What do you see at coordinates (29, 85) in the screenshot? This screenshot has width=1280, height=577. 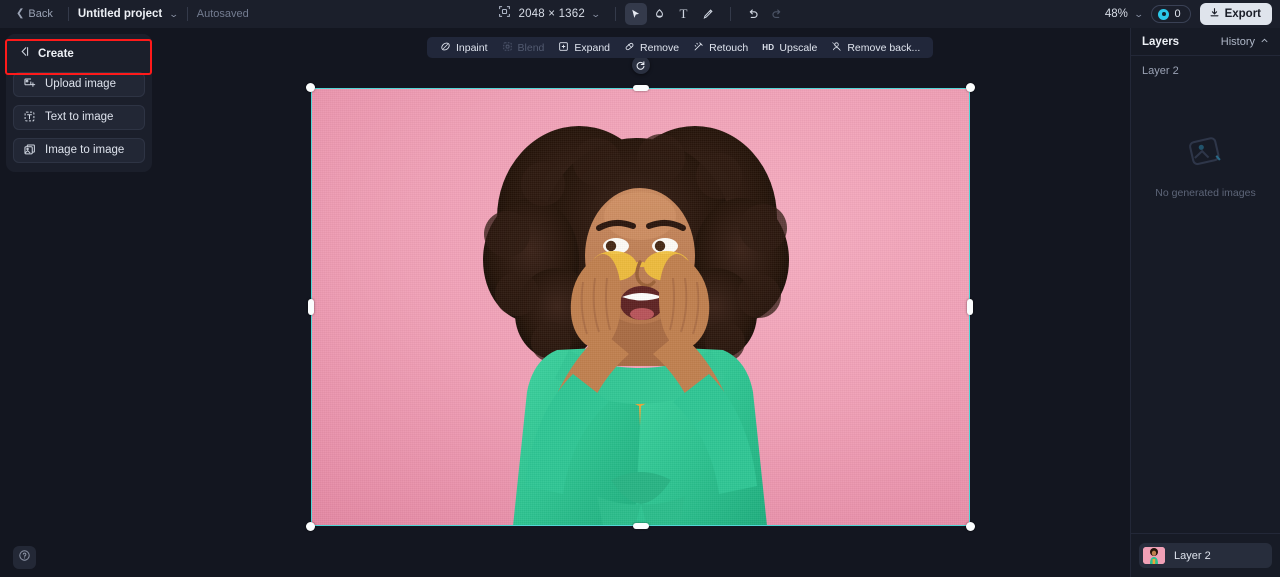 I see `upload-image-icon` at bounding box center [29, 85].